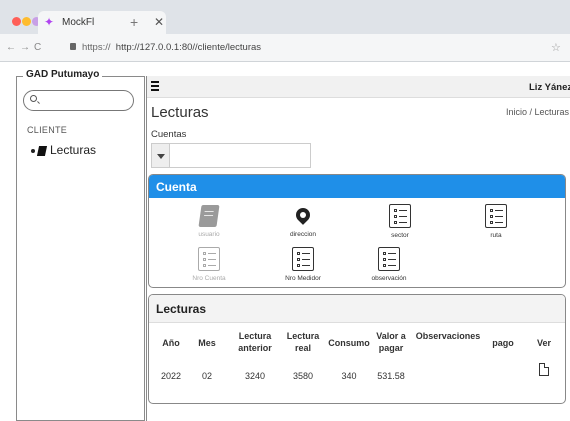 The width and height of the screenshot is (570, 421). What do you see at coordinates (26, 21) in the screenshot?
I see `minimize-window-dot` at bounding box center [26, 21].